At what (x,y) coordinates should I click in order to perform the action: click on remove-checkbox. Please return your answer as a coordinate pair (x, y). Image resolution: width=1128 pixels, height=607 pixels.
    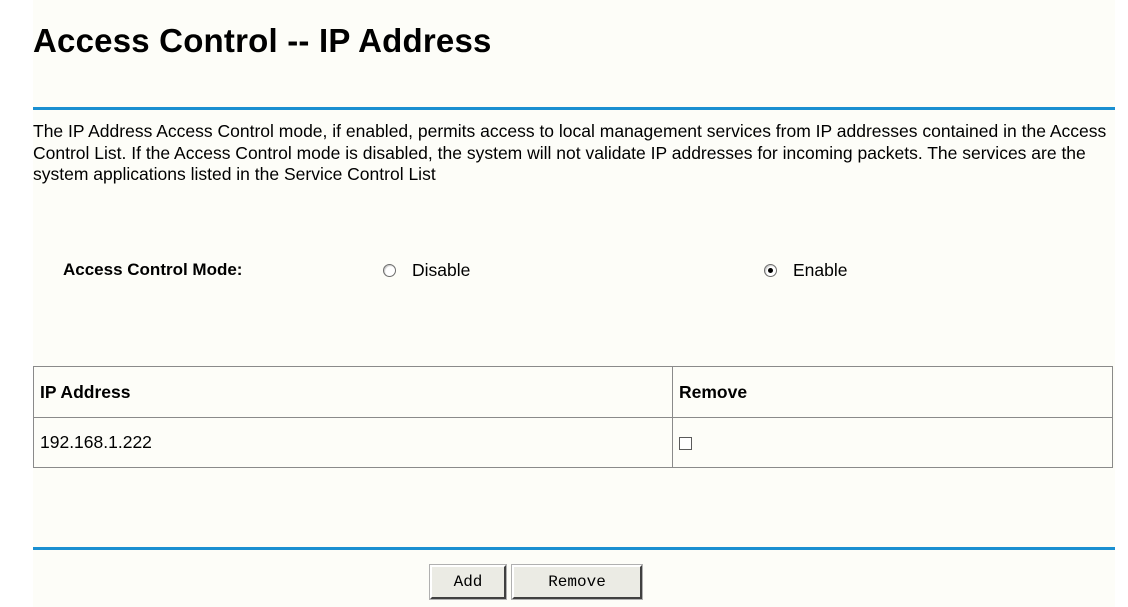
    Looking at the image, I should click on (685, 443).